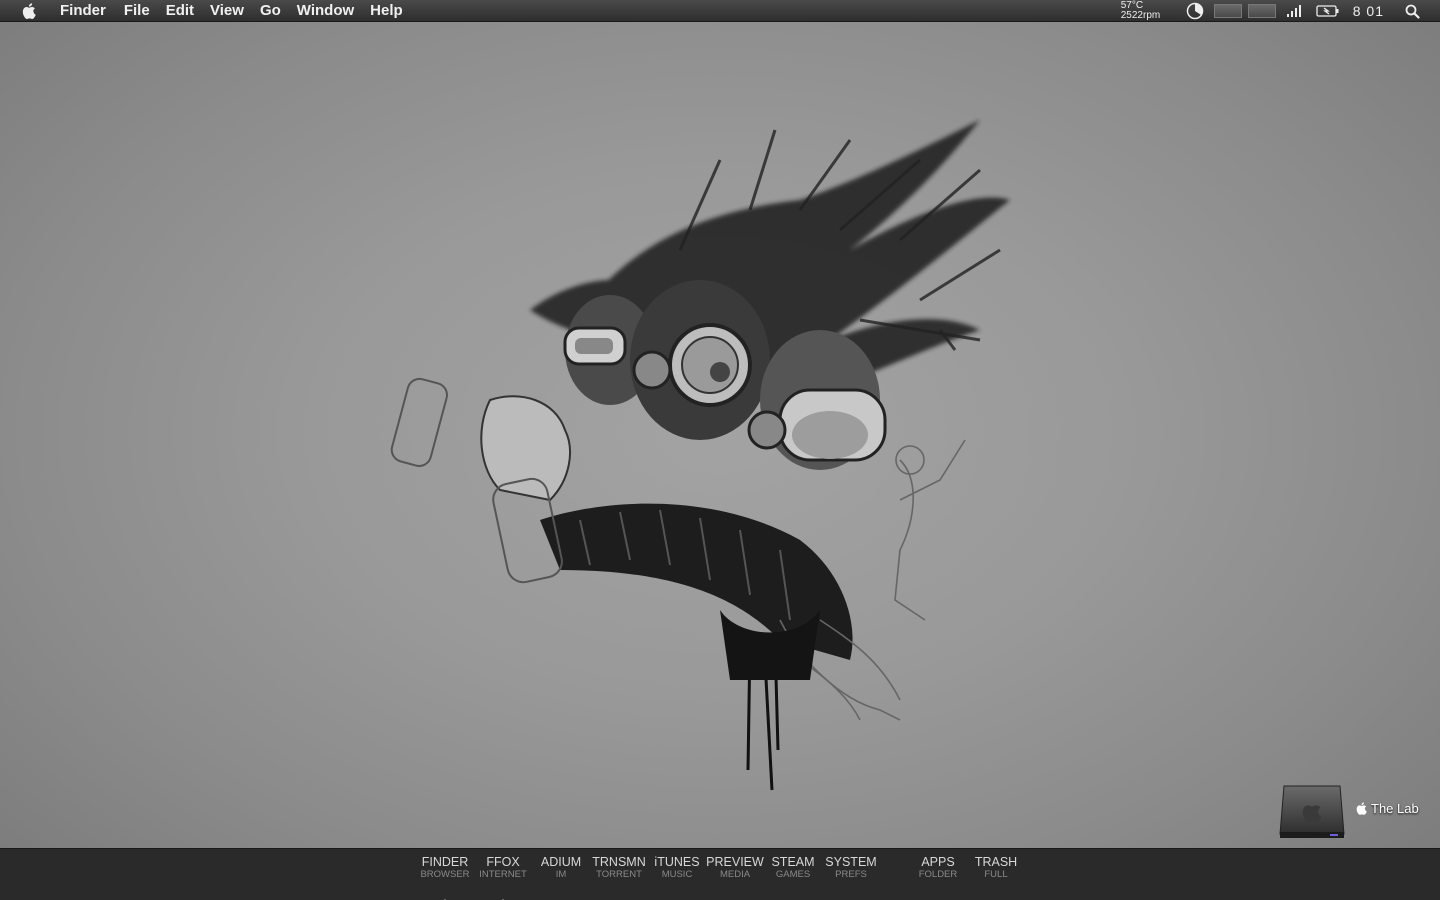 This screenshot has width=1440, height=900. Describe the element at coordinates (561, 862) in the screenshot. I see `dock-item-title: ADIUM` at that location.